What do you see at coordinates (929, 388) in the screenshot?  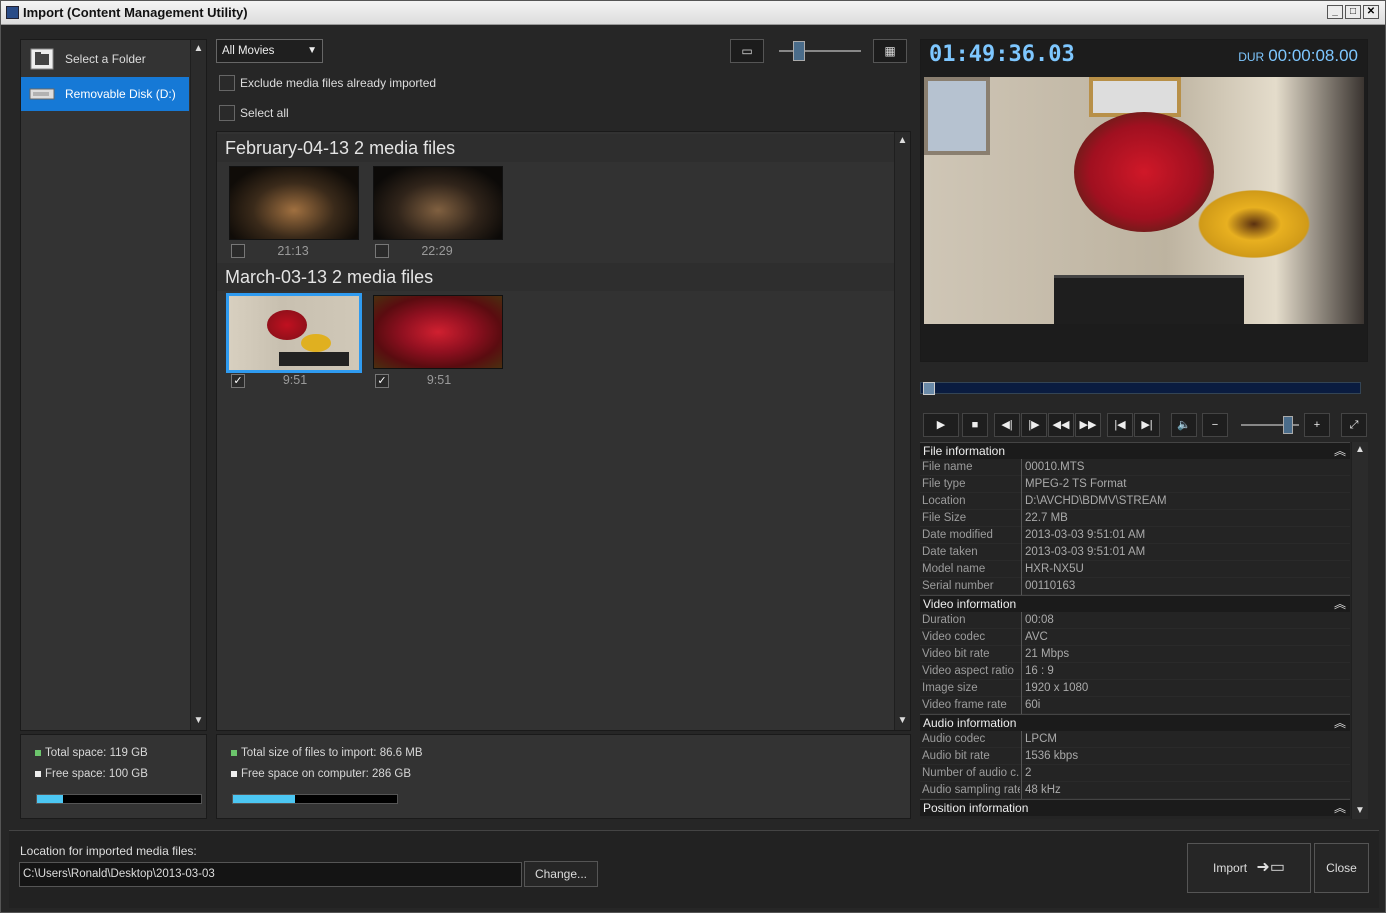 I see `seek-handle` at bounding box center [929, 388].